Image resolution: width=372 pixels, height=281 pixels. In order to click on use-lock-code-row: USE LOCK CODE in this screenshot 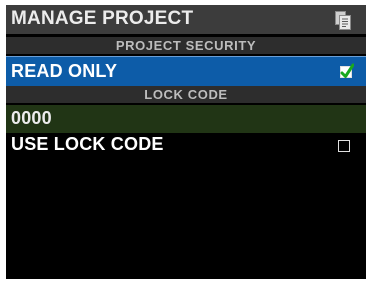, I will do `click(186, 146)`.